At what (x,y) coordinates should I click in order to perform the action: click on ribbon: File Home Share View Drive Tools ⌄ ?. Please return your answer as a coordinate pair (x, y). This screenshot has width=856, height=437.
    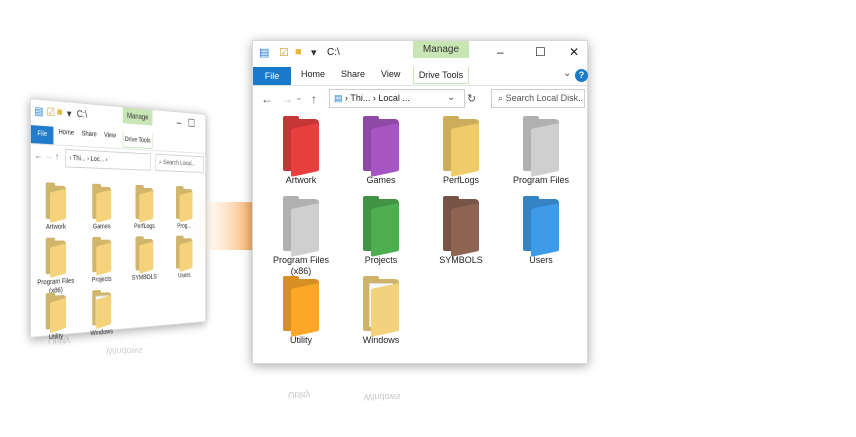
    Looking at the image, I should click on (420, 76).